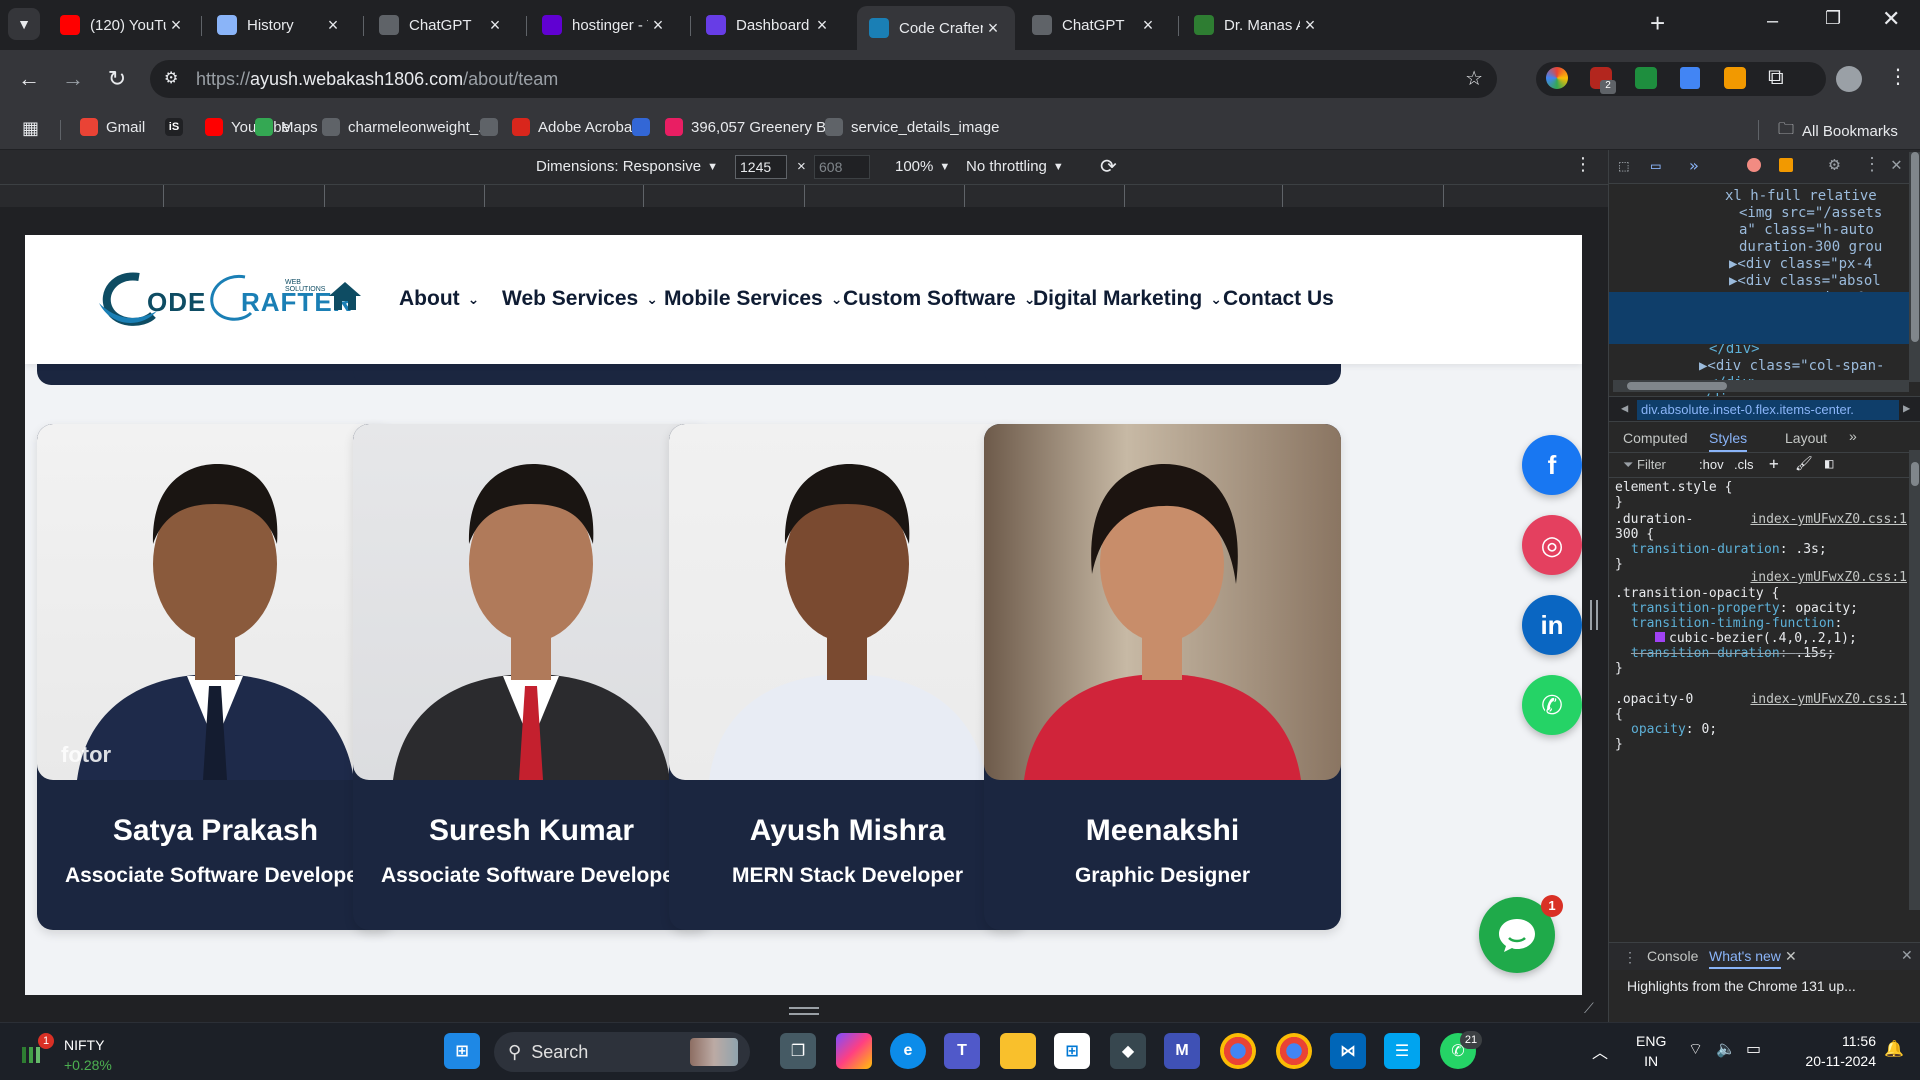 This screenshot has height=1080, width=1920. I want to click on bookmark-item, so click(645, 127).